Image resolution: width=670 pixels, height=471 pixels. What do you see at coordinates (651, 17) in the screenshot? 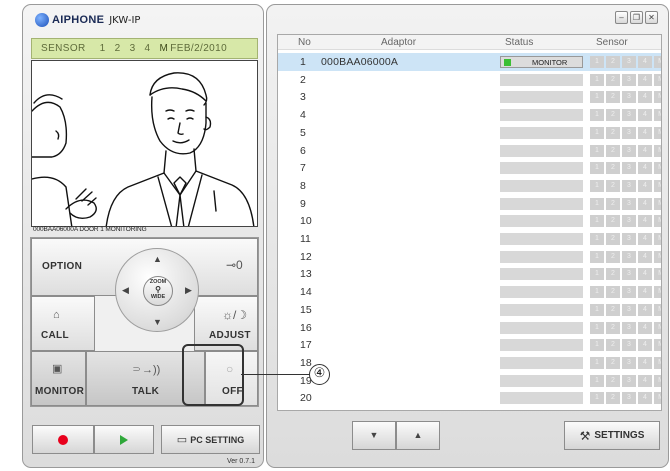
I see `close-icon: ✕` at bounding box center [651, 17].